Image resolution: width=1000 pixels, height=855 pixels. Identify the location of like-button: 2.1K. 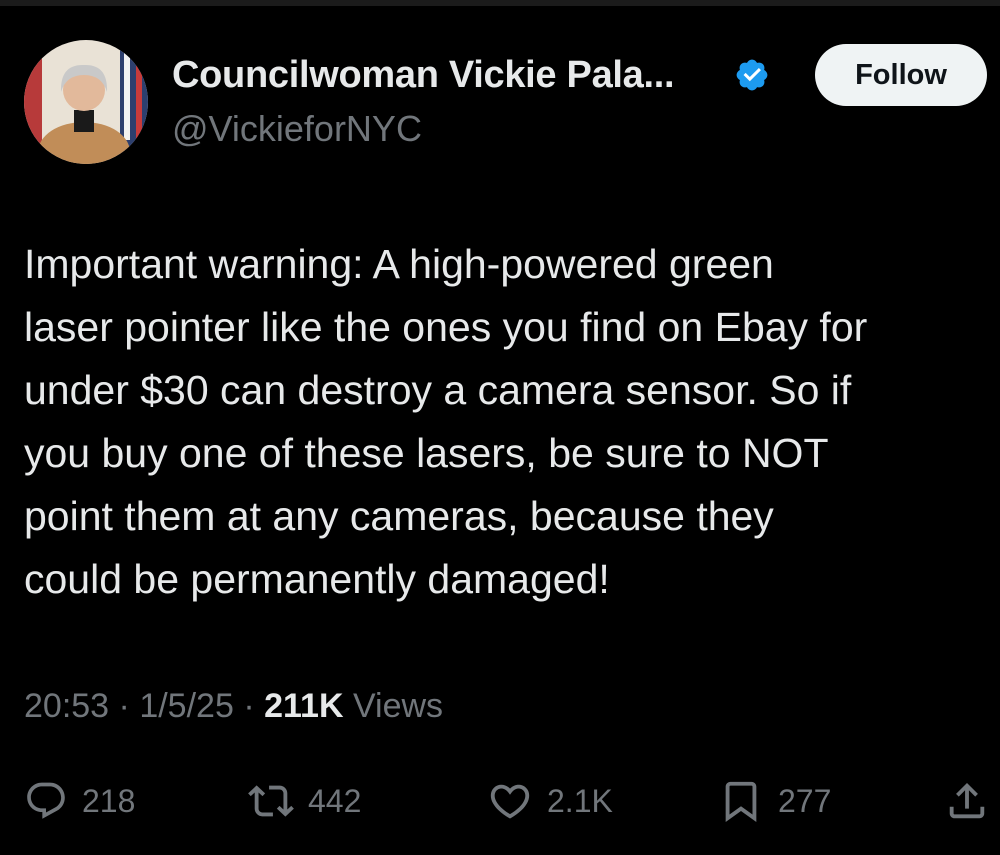
(550, 801).